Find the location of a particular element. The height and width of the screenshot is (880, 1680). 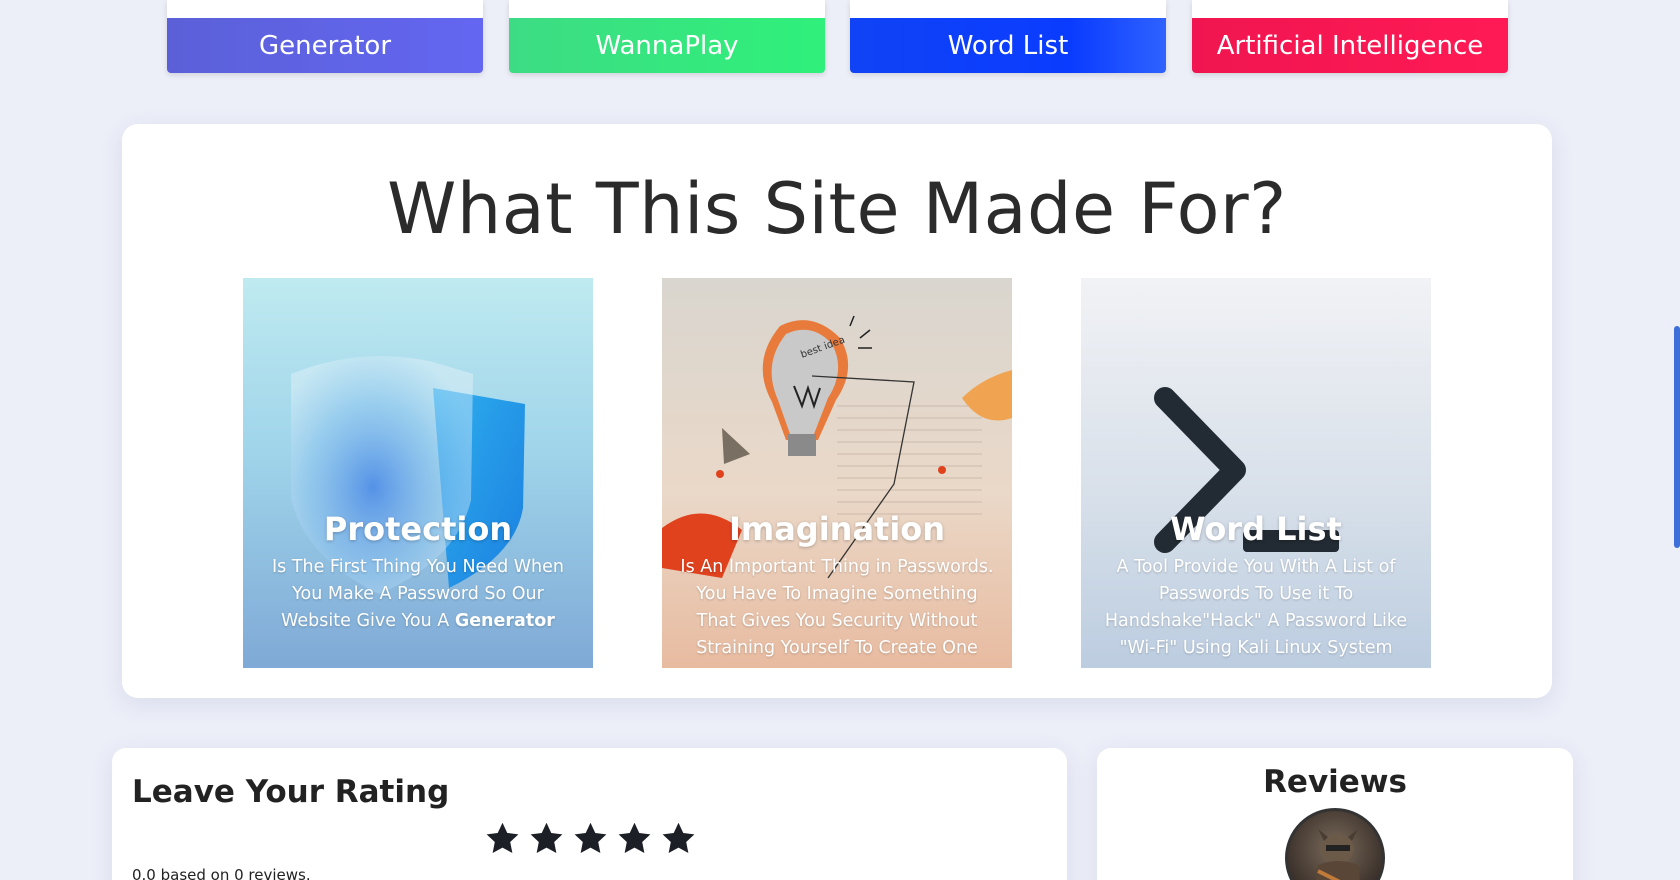

reviews-title: Reviews is located at coordinates (1335, 782).